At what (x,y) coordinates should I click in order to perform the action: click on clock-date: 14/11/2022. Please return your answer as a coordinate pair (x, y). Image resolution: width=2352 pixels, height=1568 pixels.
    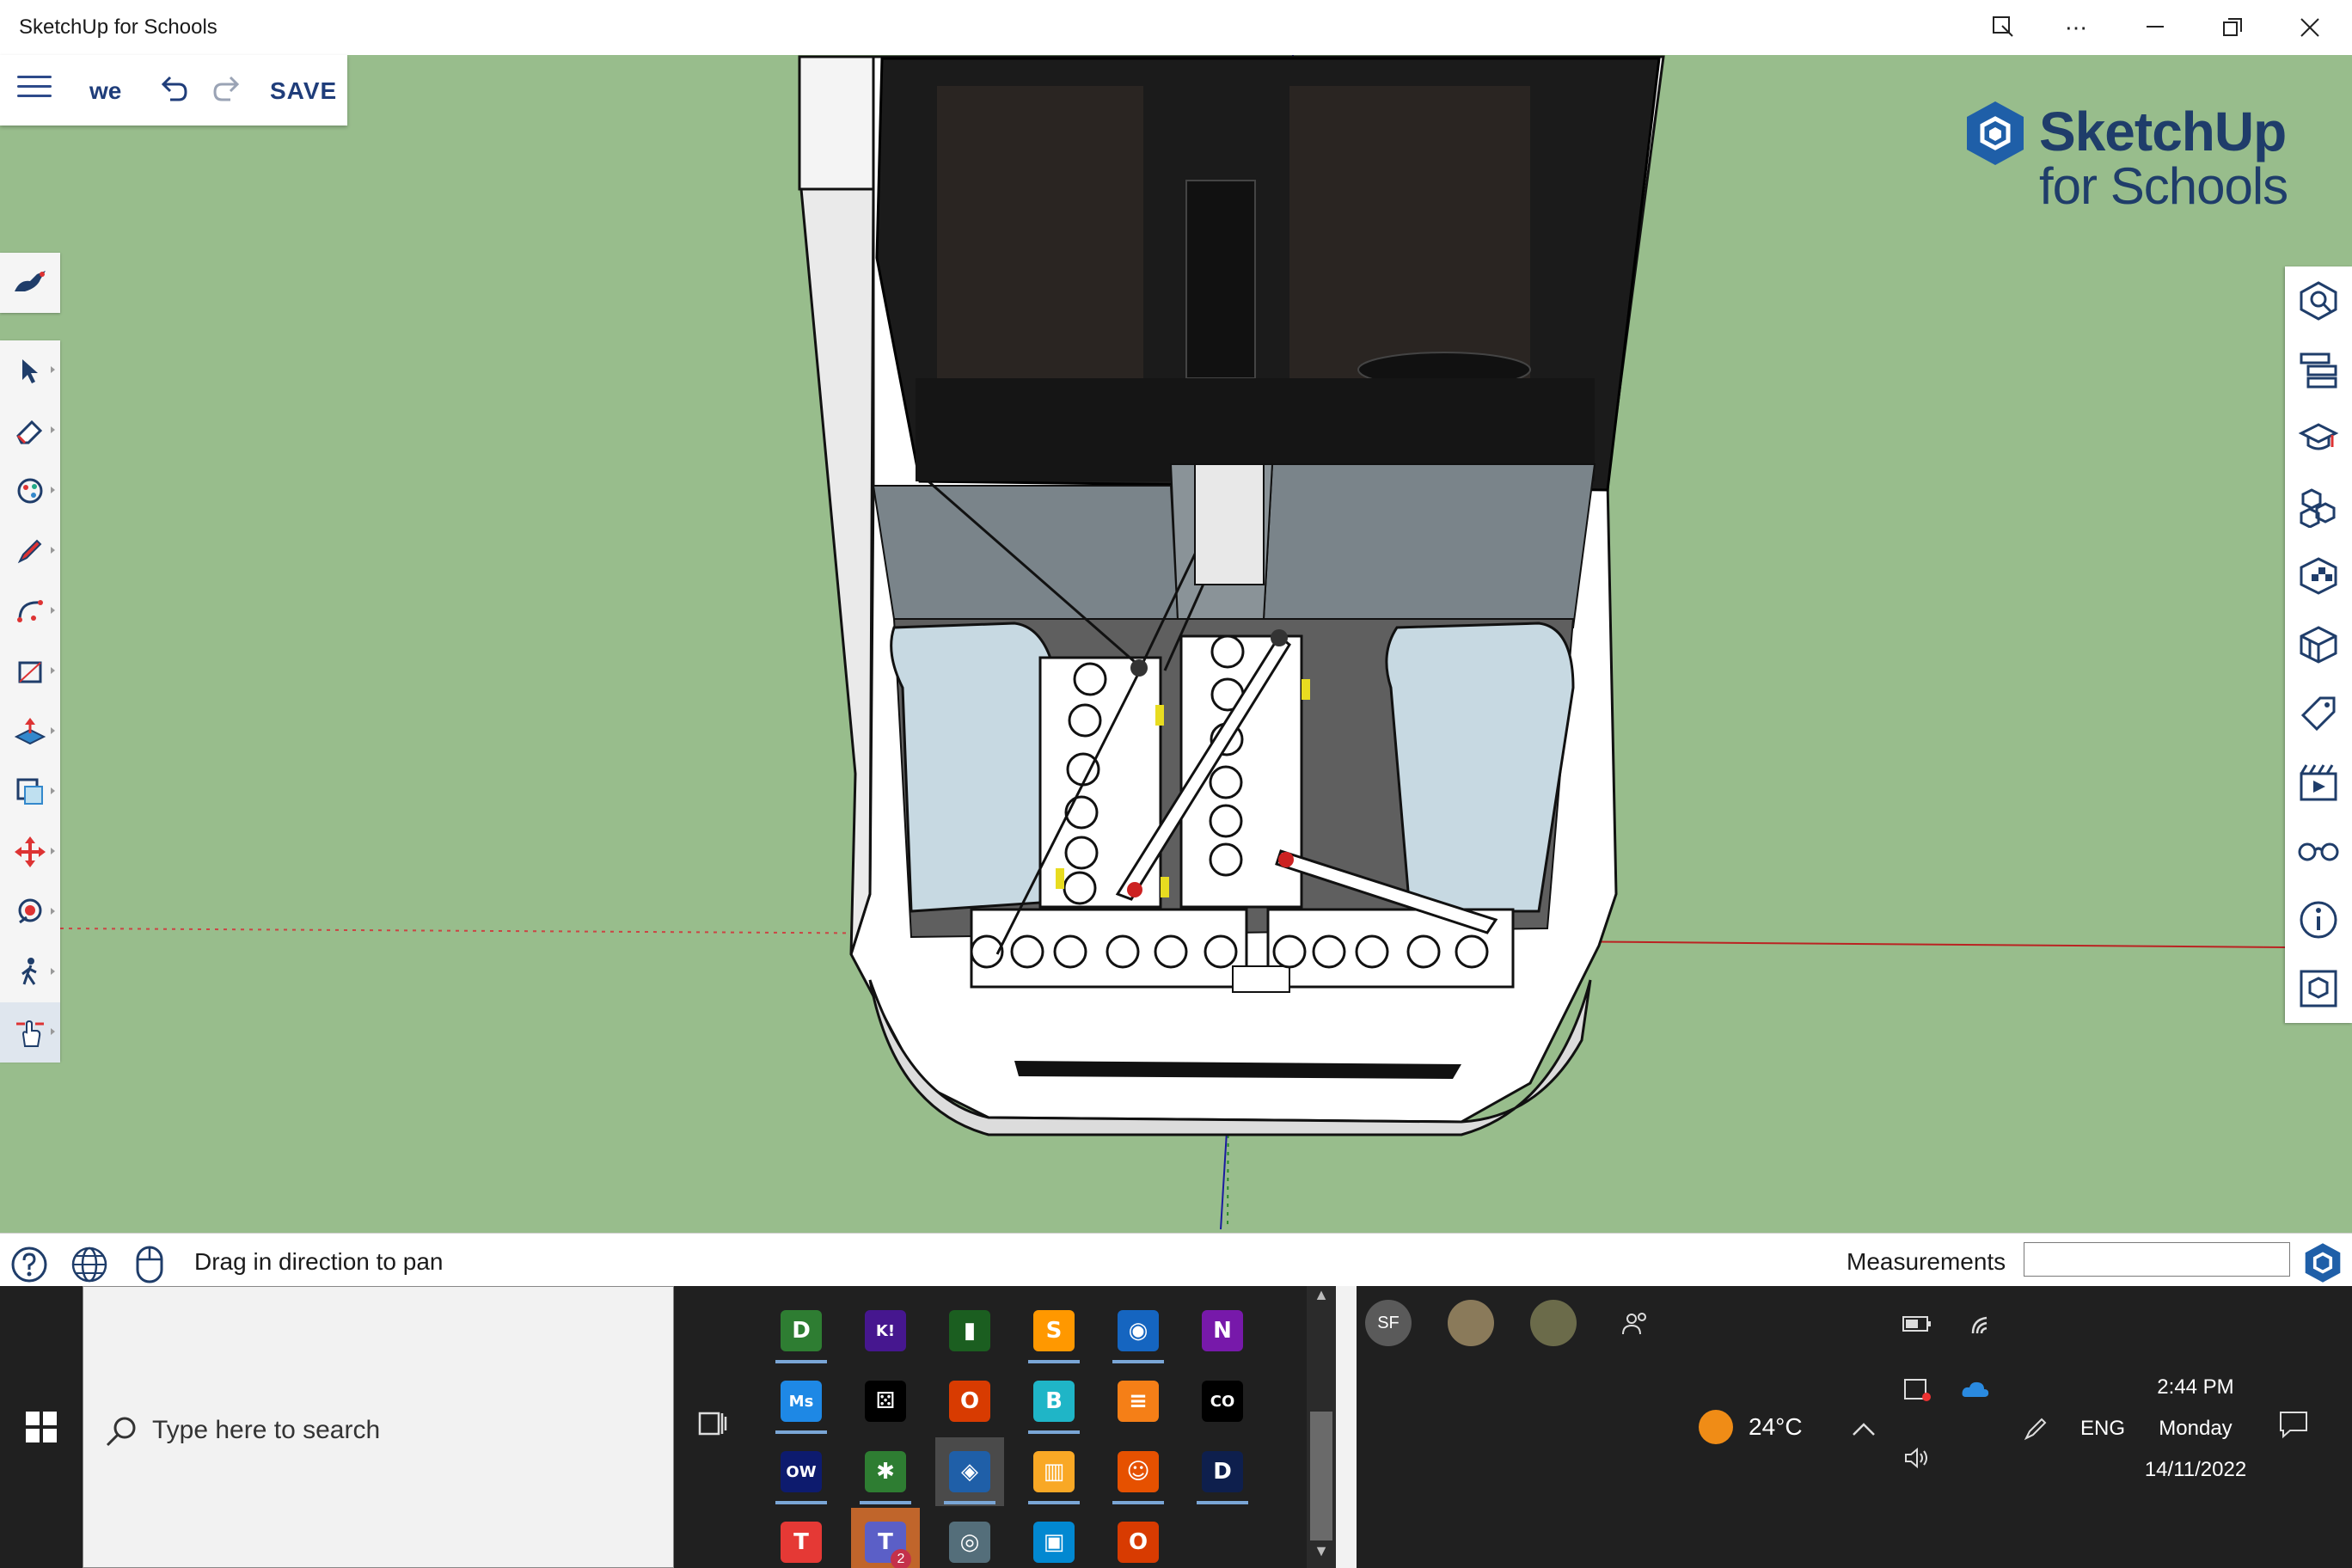
    Looking at the image, I should click on (2195, 1470).